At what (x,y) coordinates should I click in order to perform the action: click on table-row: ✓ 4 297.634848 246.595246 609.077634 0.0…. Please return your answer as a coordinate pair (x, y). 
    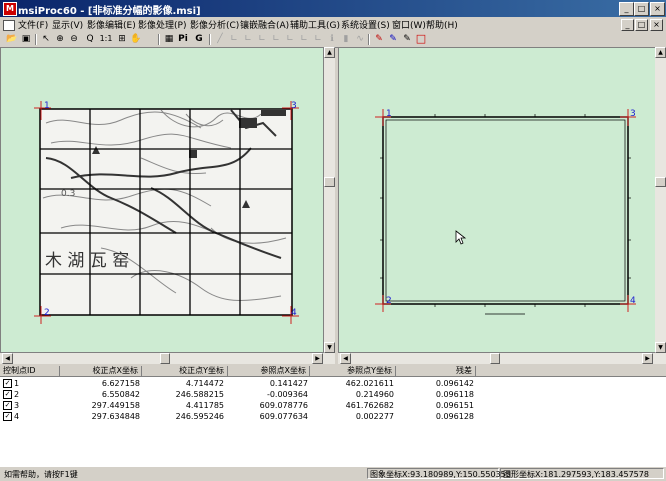
    Looking at the image, I should click on (237, 416).